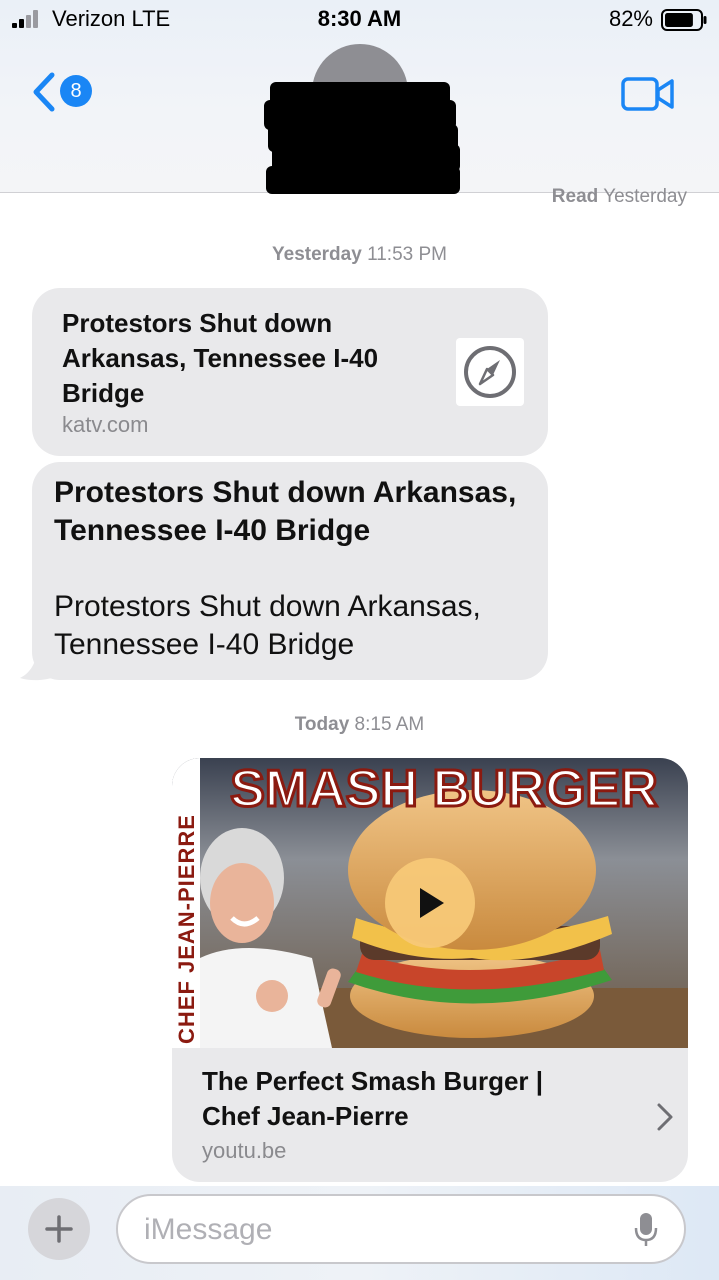 The height and width of the screenshot is (1280, 719). I want to click on compass-icon, so click(490, 372).